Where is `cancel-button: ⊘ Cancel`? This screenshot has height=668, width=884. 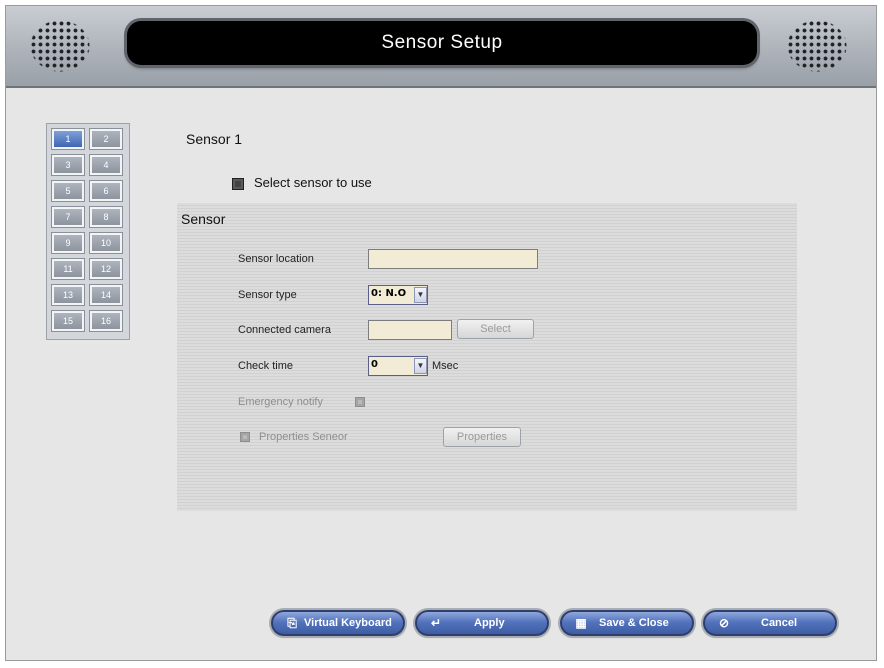 cancel-button: ⊘ Cancel is located at coordinates (770, 623).